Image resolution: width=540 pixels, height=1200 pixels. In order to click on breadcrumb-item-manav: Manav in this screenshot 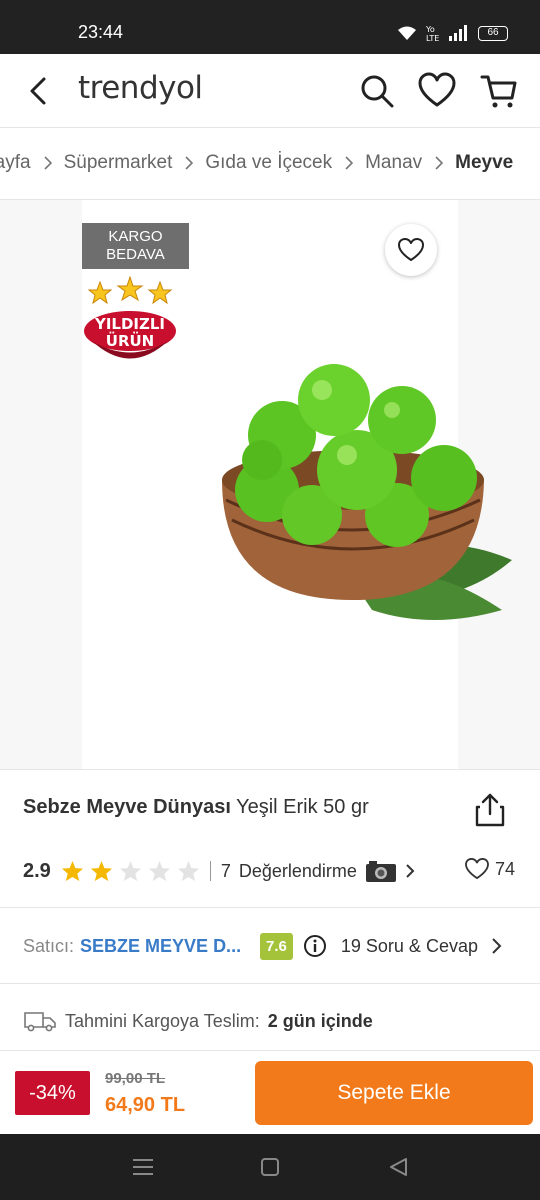, I will do `click(393, 163)`.